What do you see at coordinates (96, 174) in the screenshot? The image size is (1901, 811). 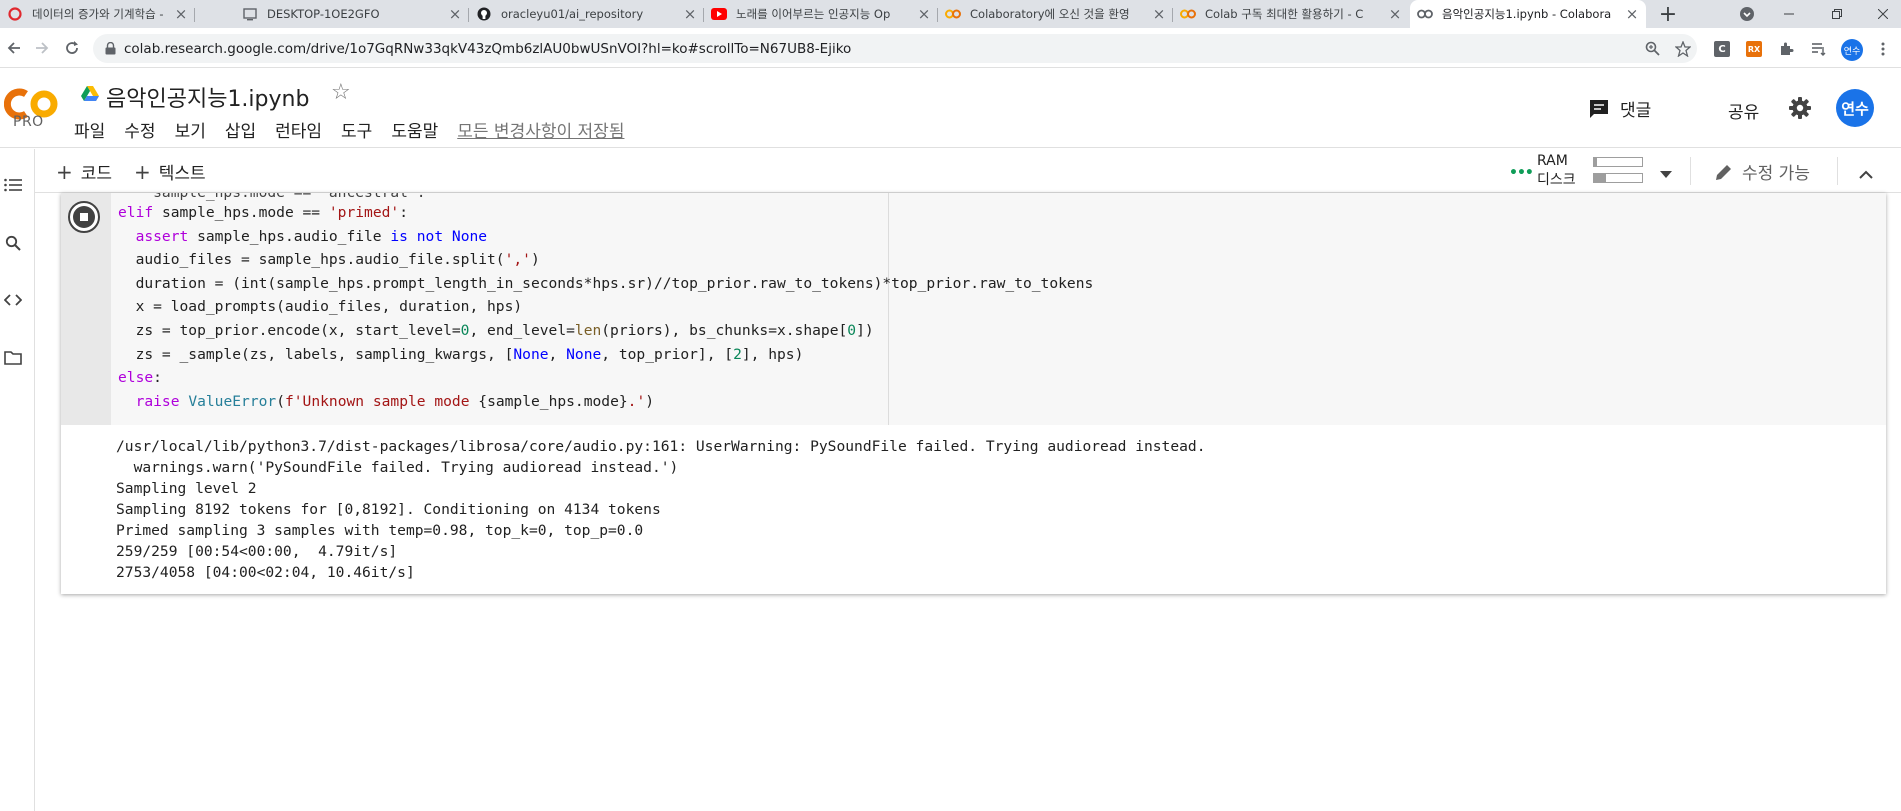 I see `add-code-label: 코드` at bounding box center [96, 174].